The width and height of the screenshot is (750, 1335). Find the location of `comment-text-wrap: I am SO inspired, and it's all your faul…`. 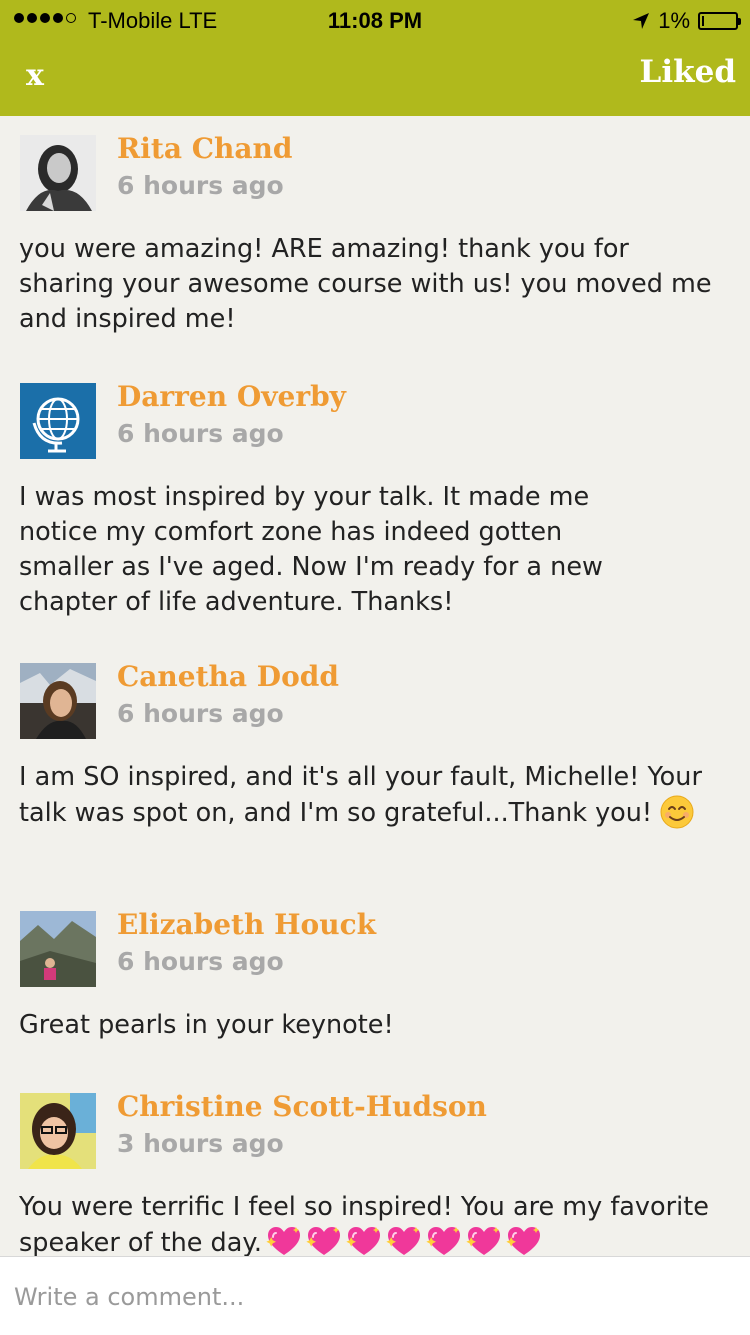

comment-text-wrap: I am SO inspired, and it's all your faul… is located at coordinates (364, 795).